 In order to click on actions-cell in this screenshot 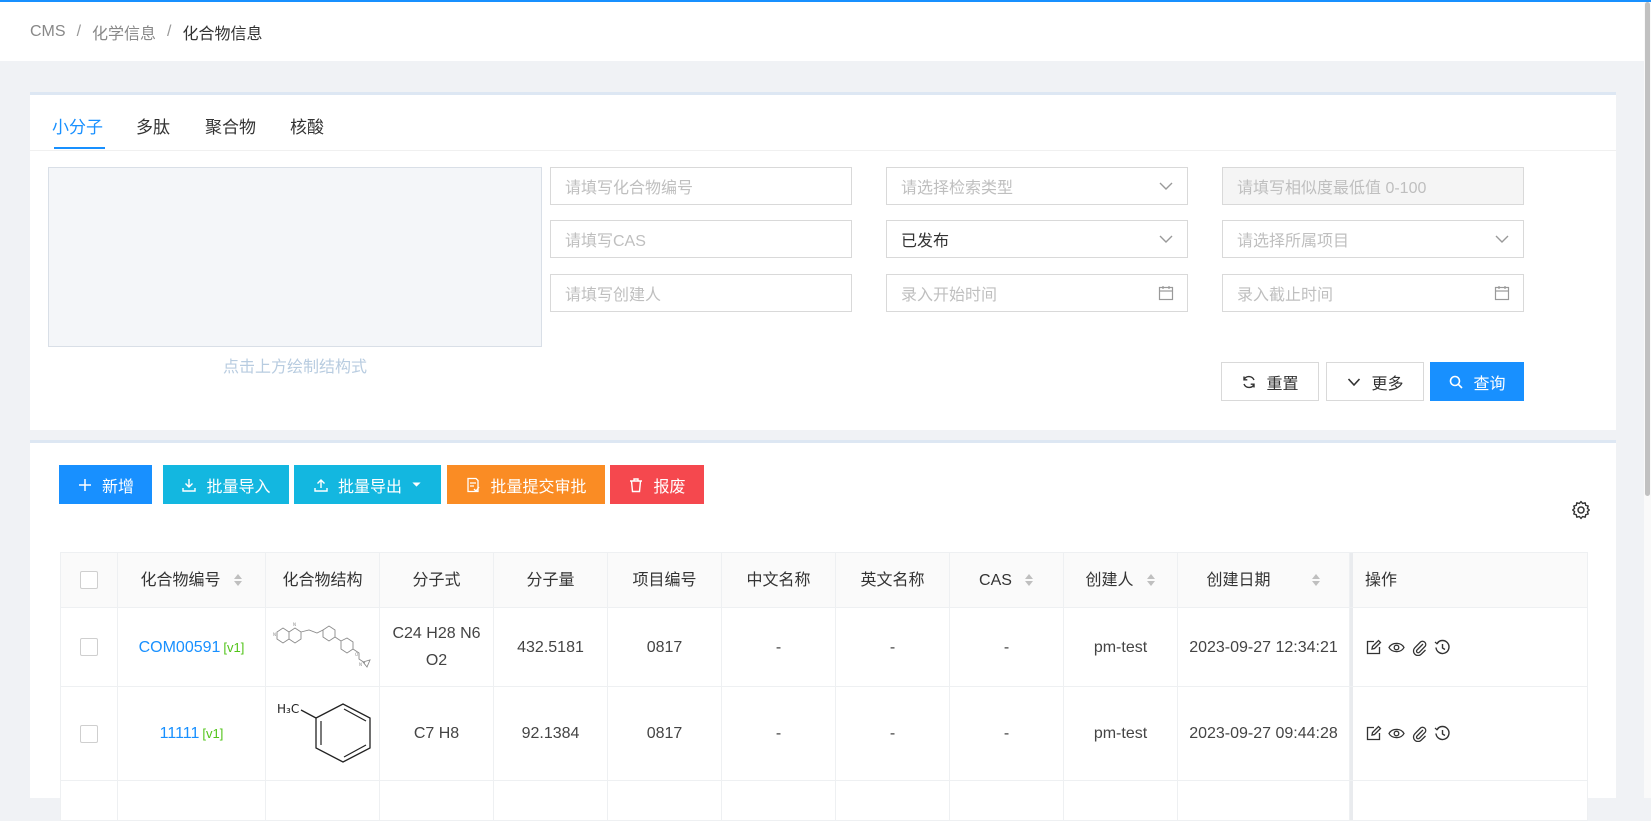, I will do `click(1469, 647)`.